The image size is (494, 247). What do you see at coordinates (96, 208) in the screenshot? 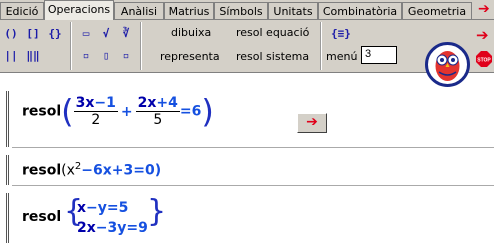
I see `row1-b: −y` at bounding box center [96, 208].